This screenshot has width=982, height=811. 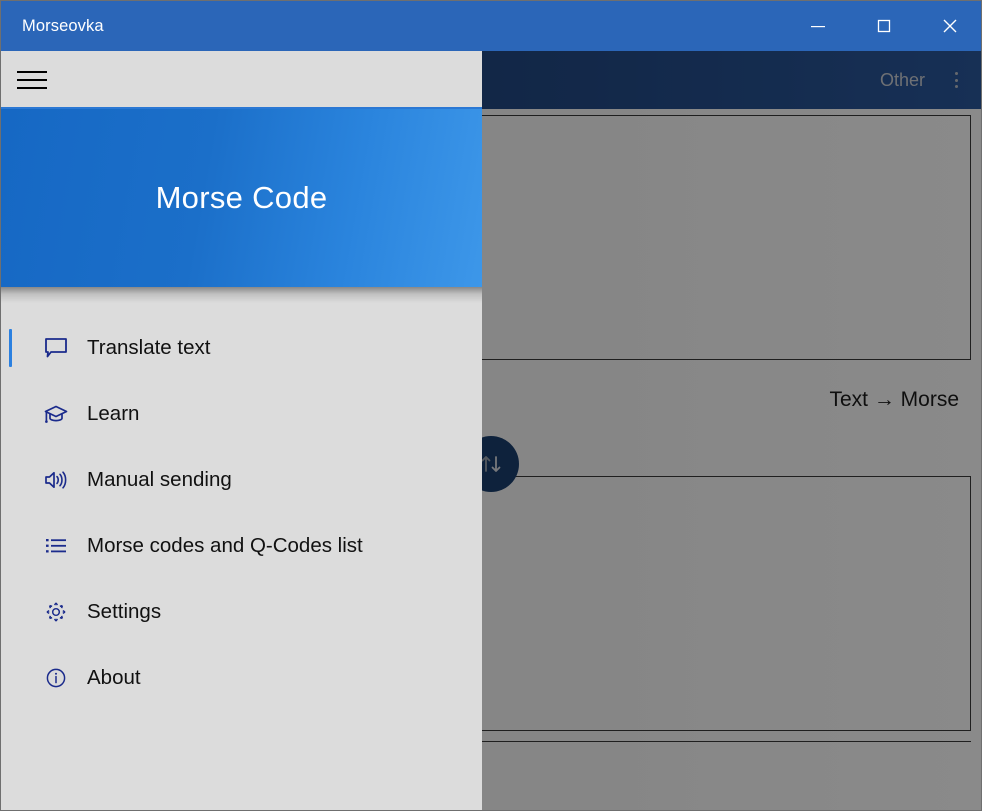 What do you see at coordinates (241, 612) in the screenshot?
I see `sidebar-item-settings: Settings` at bounding box center [241, 612].